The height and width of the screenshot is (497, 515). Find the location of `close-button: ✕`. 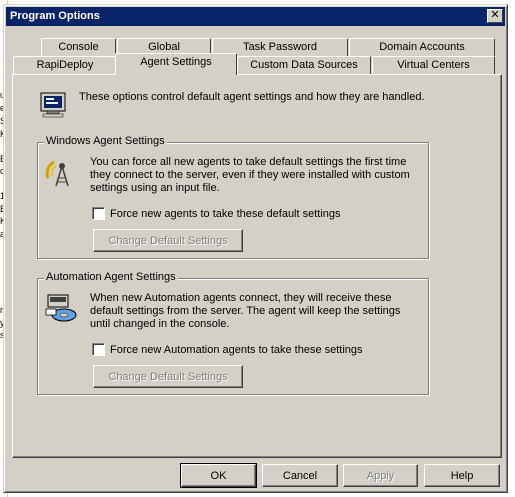

close-button: ✕ is located at coordinates (495, 16).